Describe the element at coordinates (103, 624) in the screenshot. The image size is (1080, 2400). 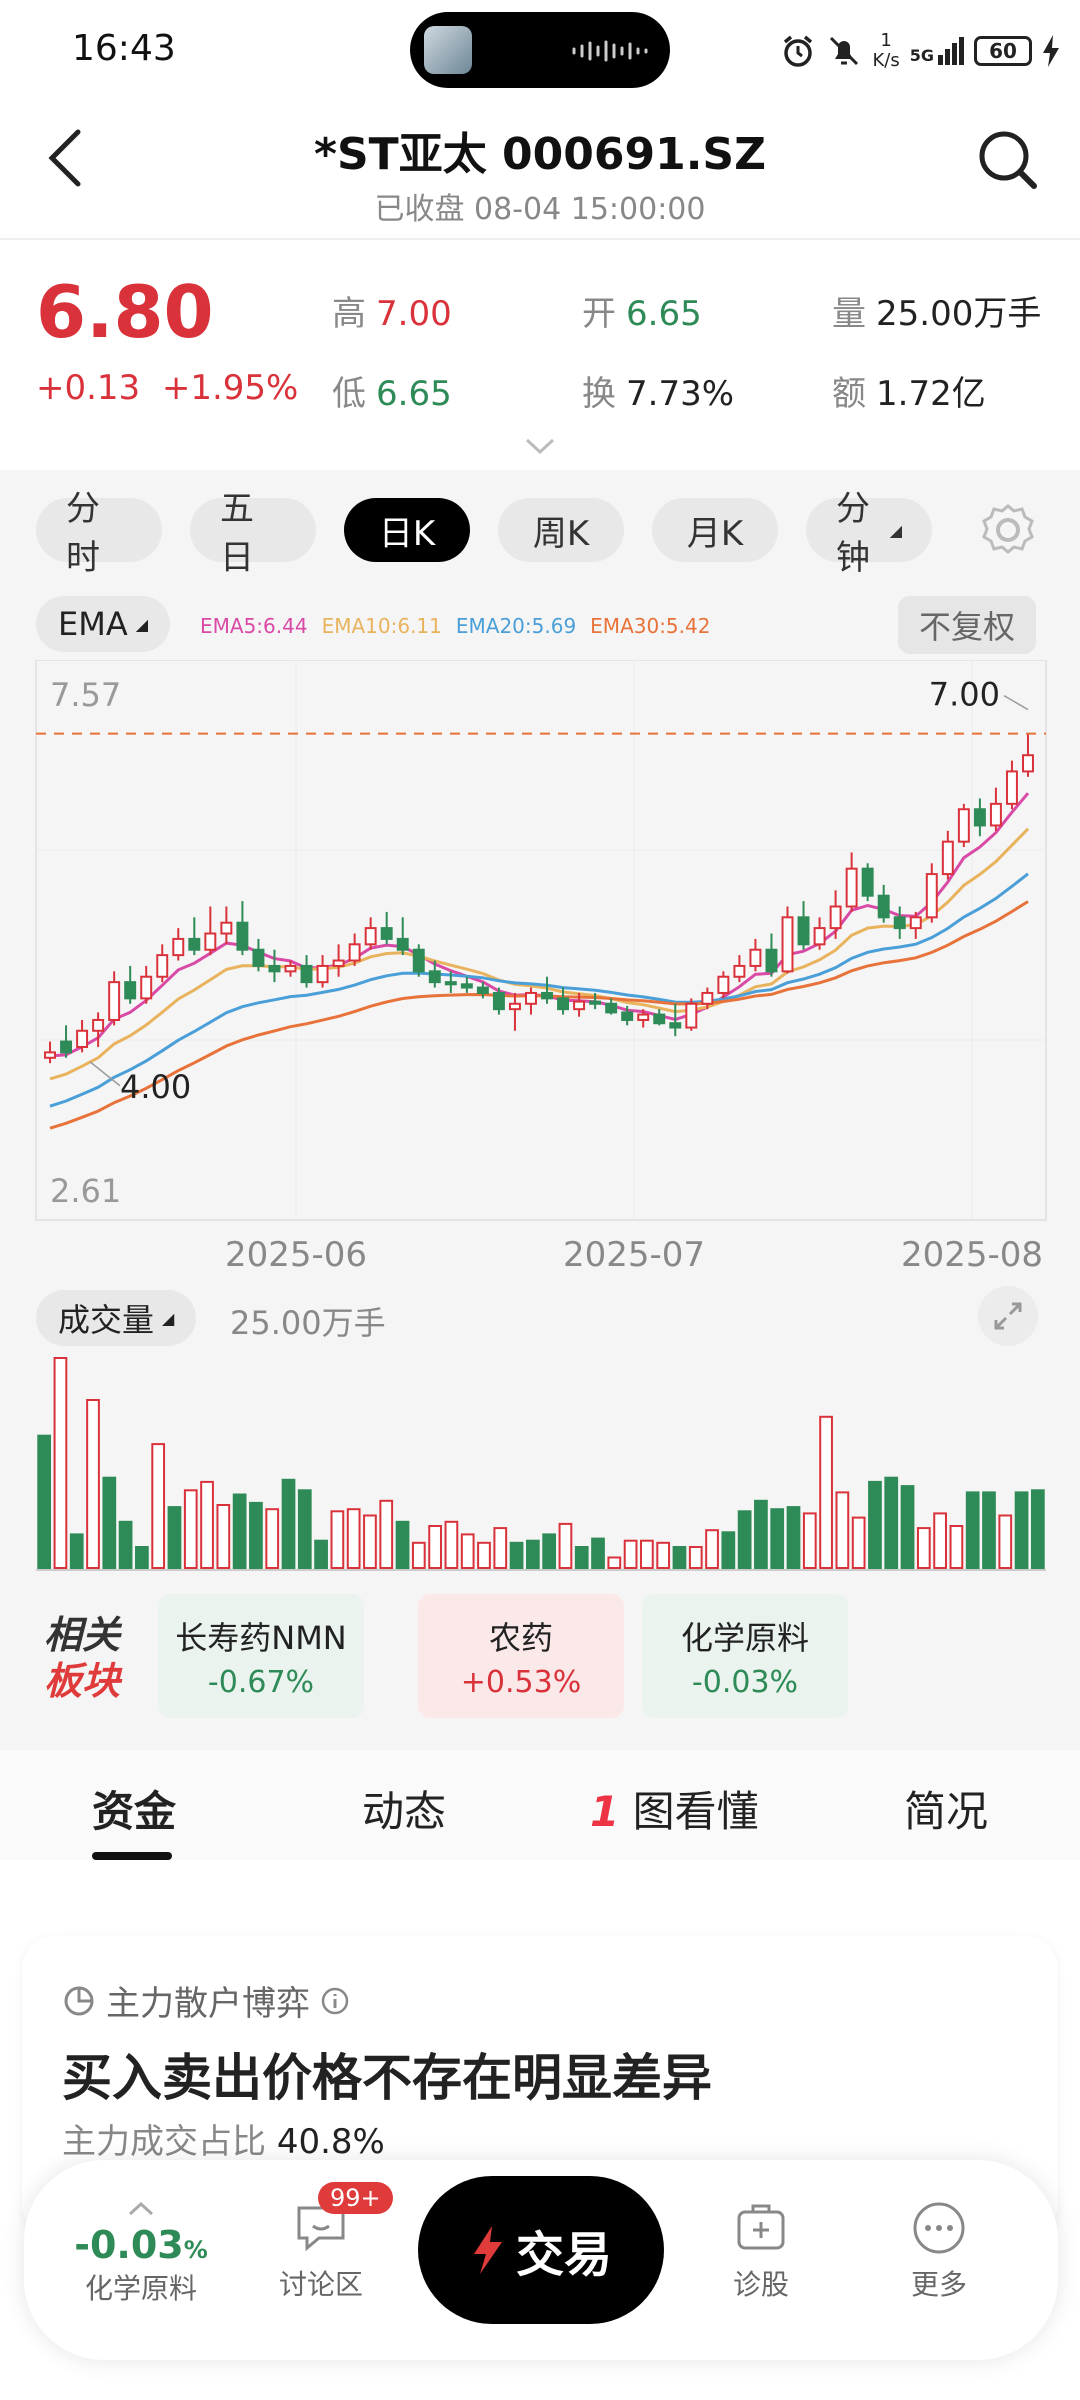
I see `indicator-selector: EMA ◢` at that location.